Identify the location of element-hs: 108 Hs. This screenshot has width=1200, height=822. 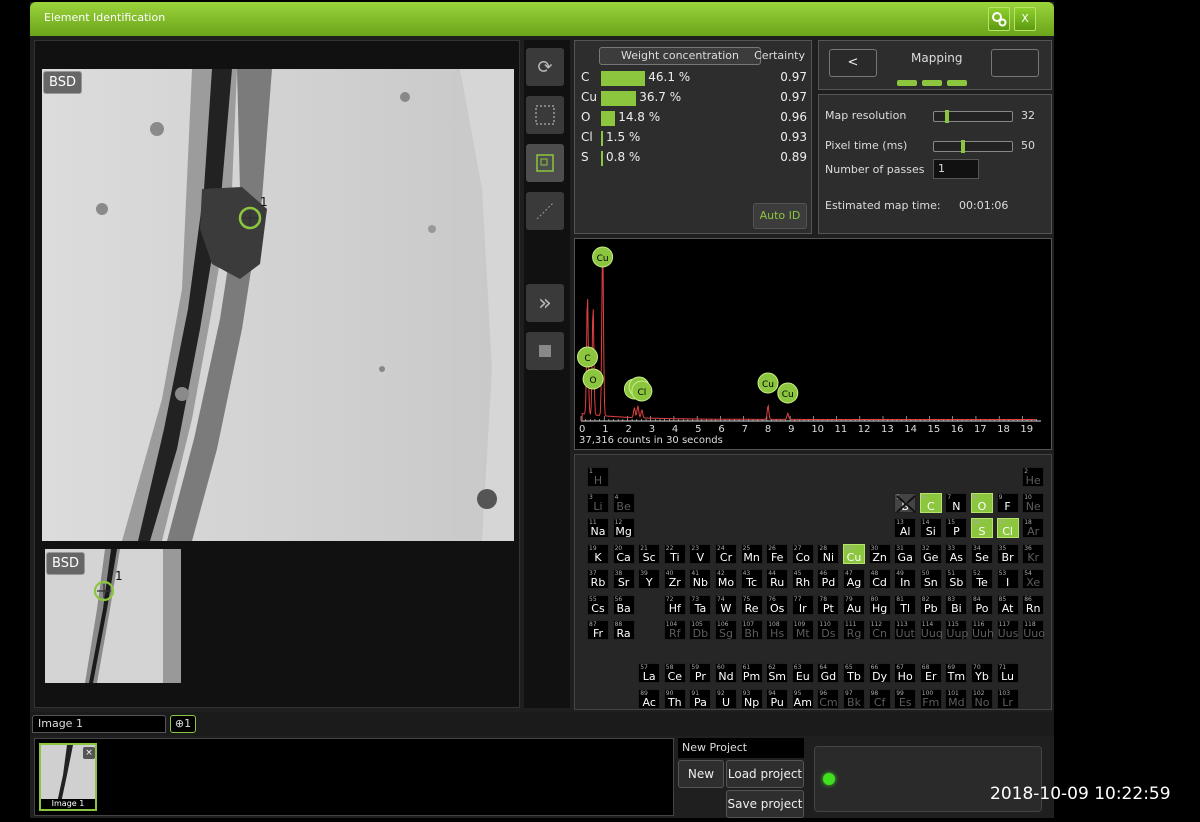
(777, 630).